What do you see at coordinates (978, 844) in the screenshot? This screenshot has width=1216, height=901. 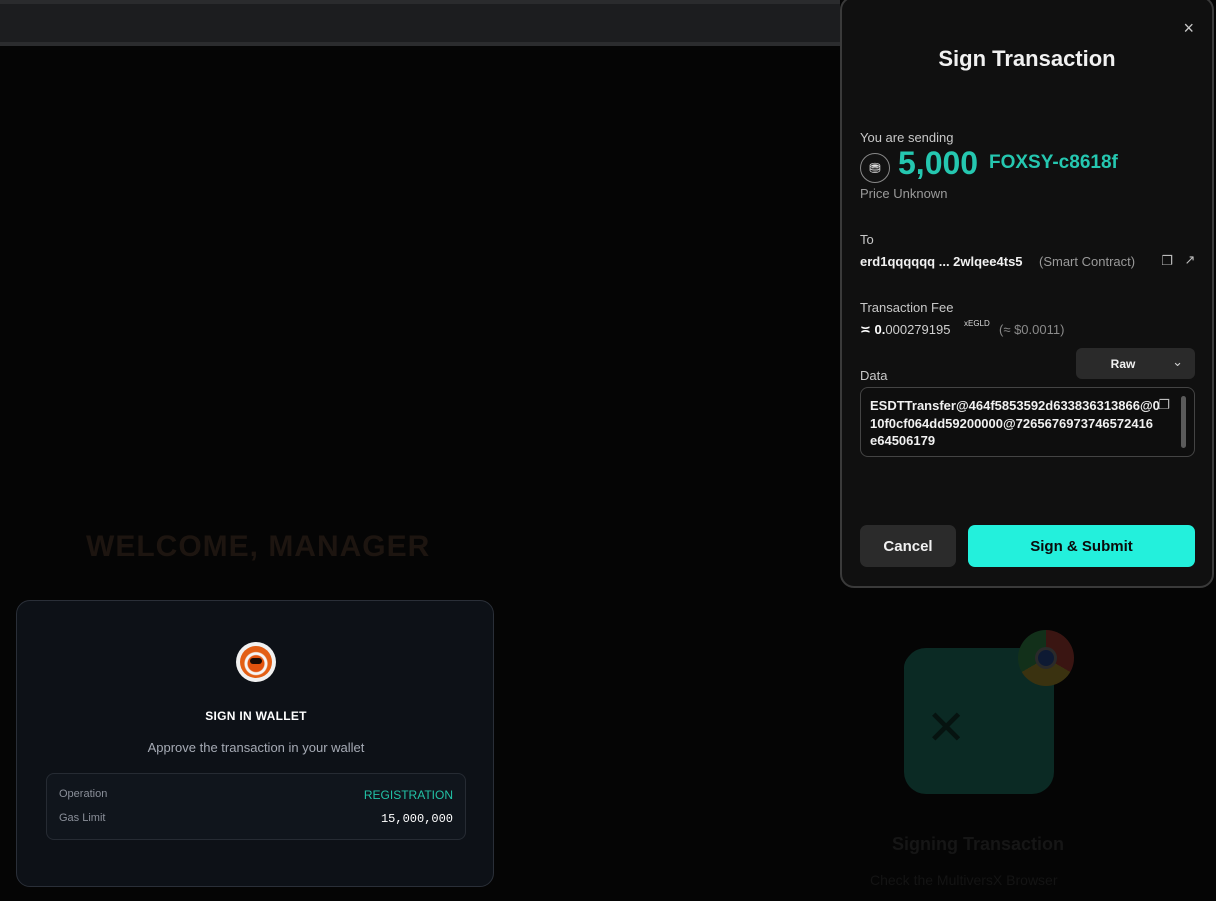 I see `signing-title: Signing Transaction` at bounding box center [978, 844].